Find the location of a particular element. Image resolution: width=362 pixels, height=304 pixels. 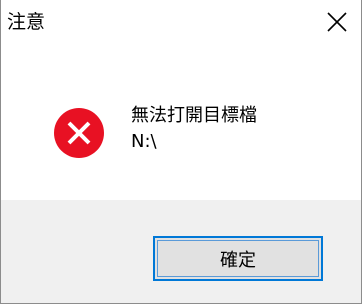

close-button is located at coordinates (337, 22).